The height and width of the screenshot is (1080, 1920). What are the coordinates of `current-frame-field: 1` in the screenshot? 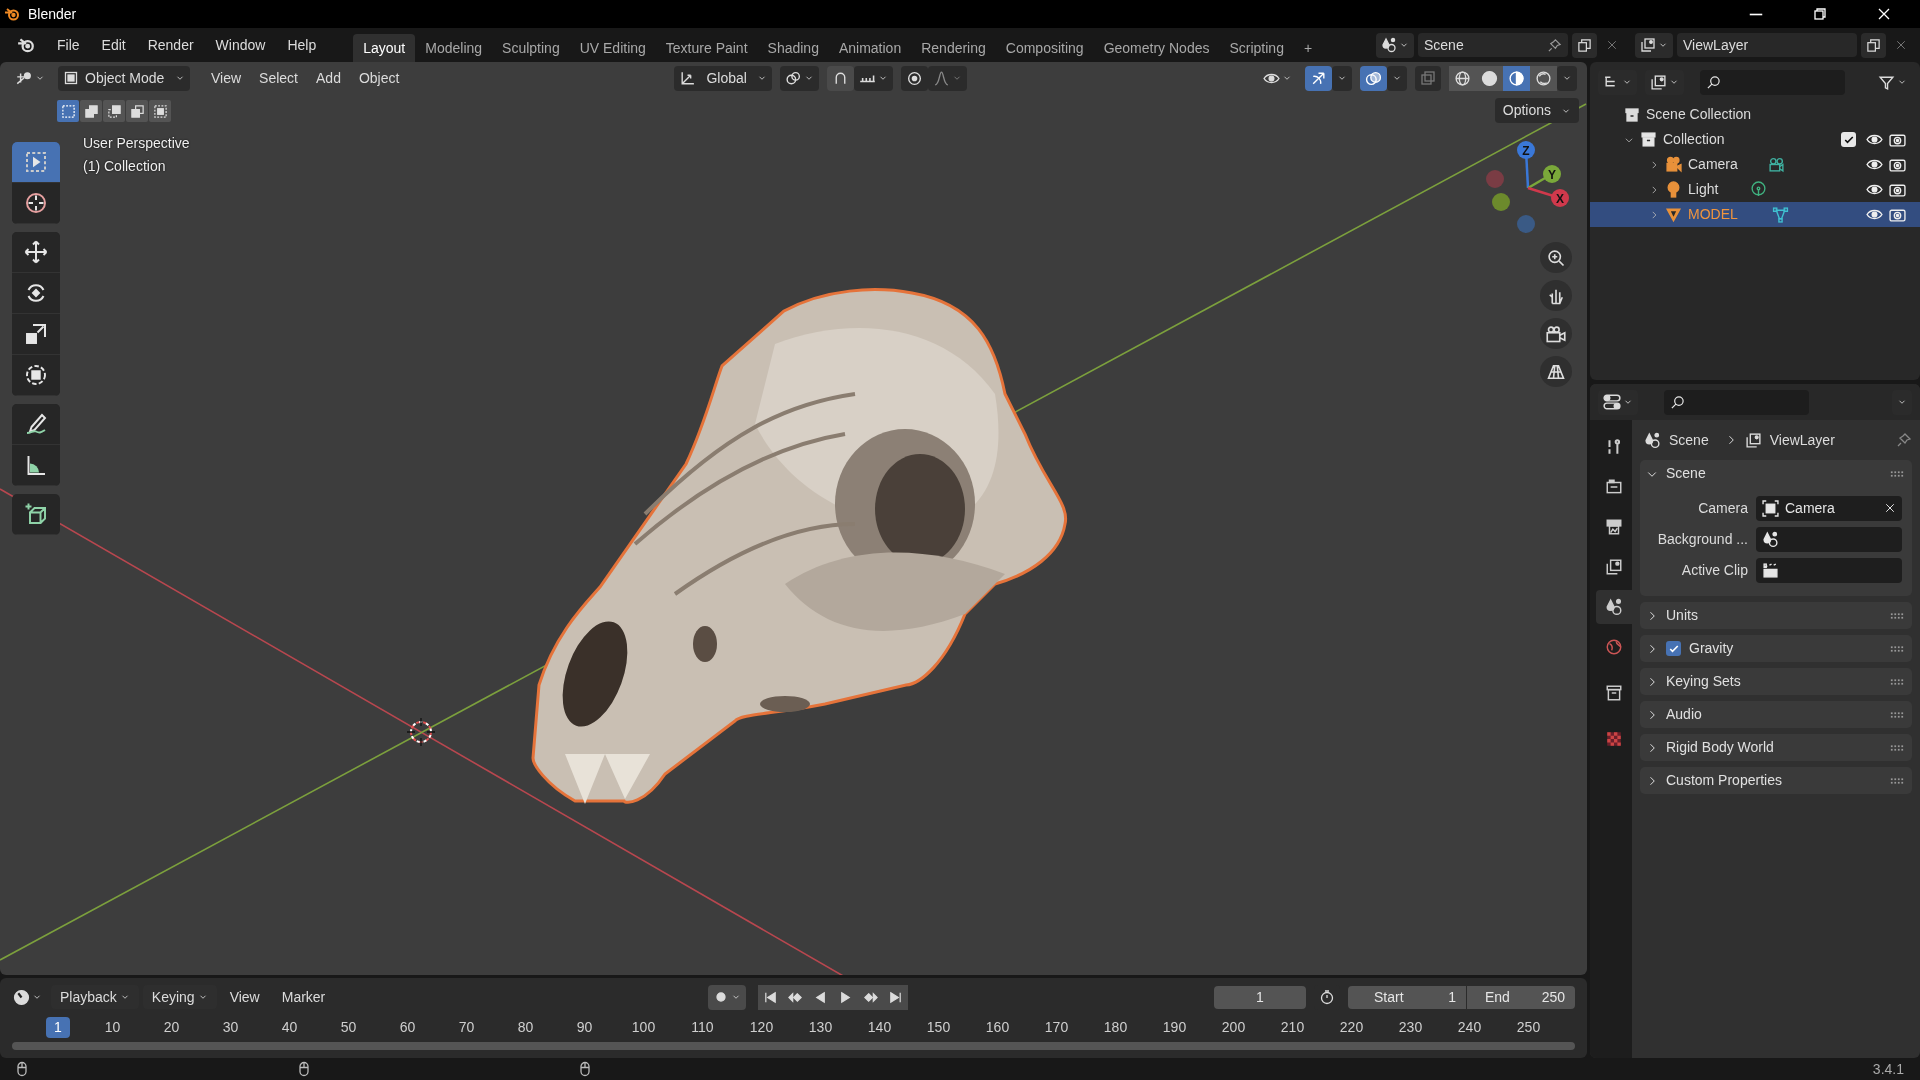 It's located at (1260, 997).